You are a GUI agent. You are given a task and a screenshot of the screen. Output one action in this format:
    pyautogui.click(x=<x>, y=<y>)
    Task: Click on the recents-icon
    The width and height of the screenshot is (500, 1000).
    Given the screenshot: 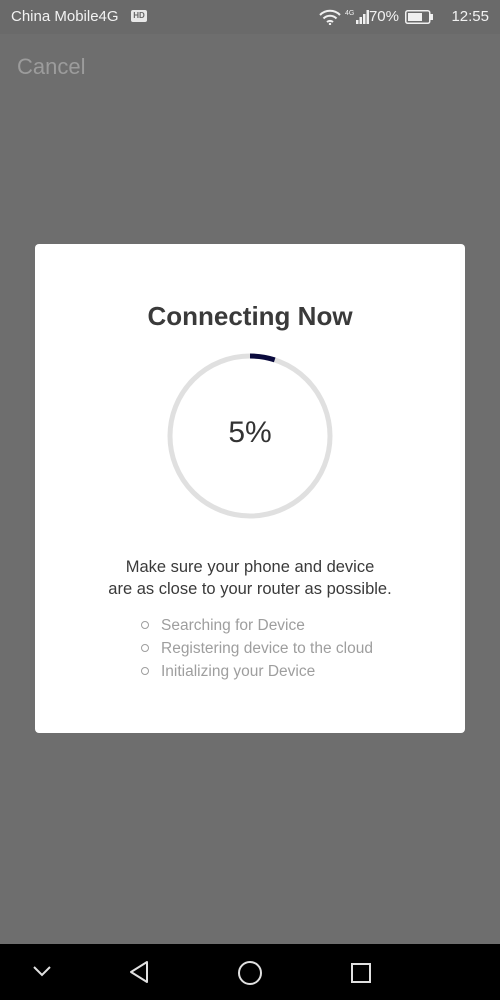 What is the action you would take?
    pyautogui.click(x=361, y=973)
    